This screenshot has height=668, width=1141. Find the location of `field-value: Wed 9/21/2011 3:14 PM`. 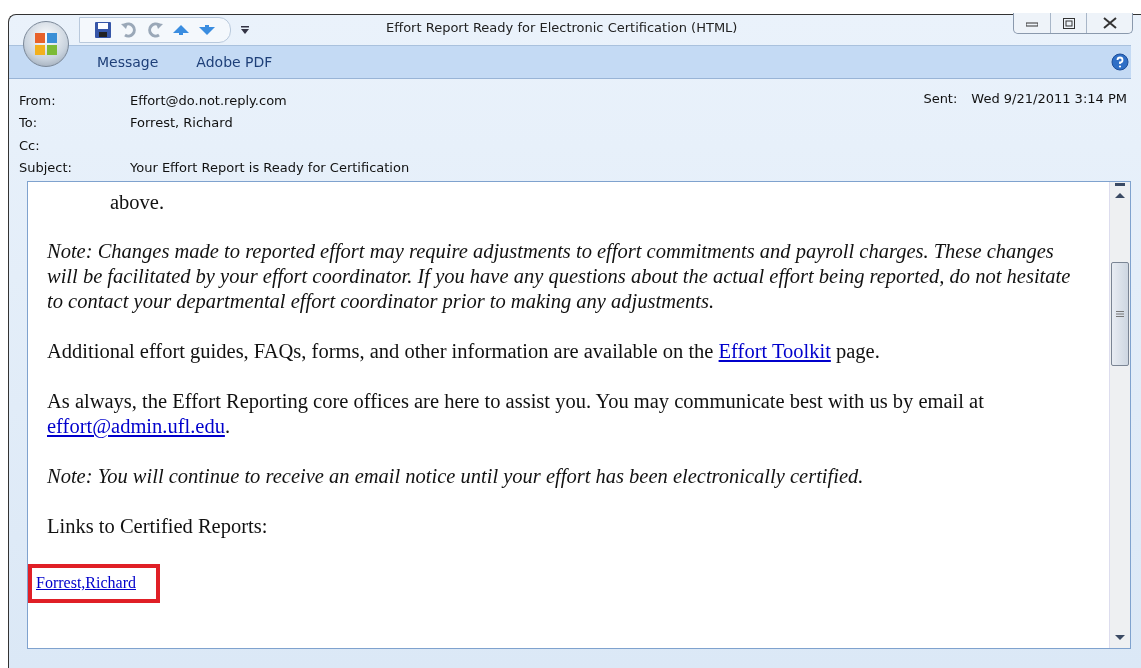

field-value: Wed 9/21/2011 3:14 PM is located at coordinates (1049, 98).